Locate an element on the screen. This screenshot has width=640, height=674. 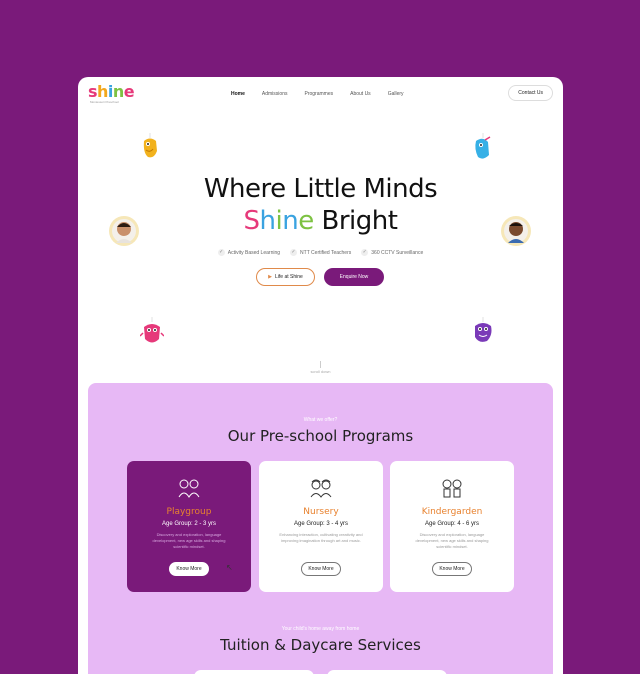
shine-letter: e is located at coordinates (306, 221).